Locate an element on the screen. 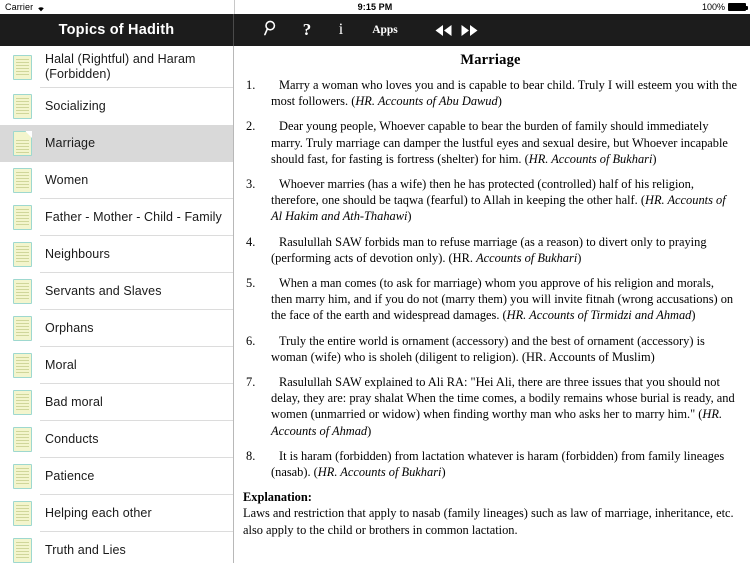  sidebar-item-label: Conducts is located at coordinates (72, 439).